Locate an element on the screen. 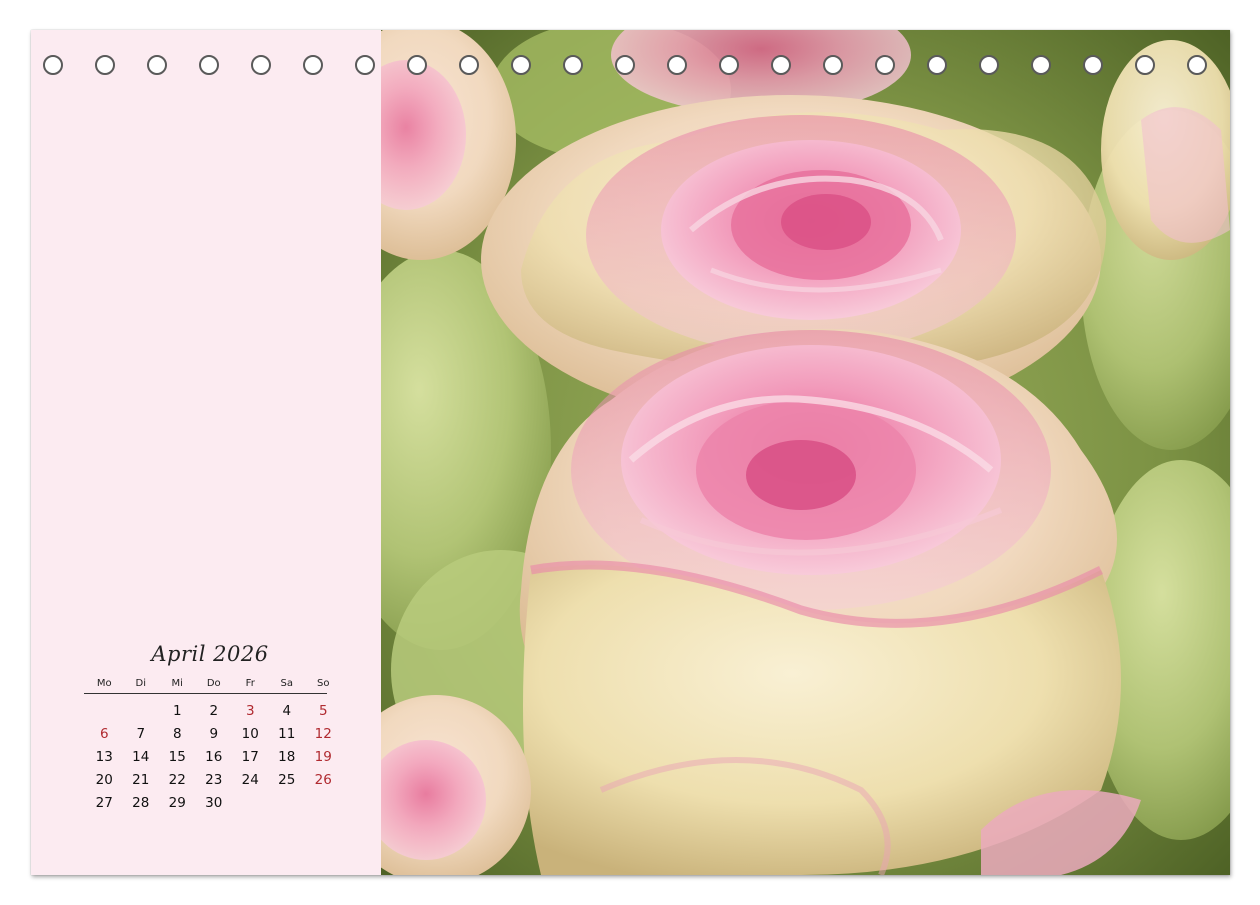 This screenshot has height=905, width=1260. calendar-day: 29 is located at coordinates (177, 803).